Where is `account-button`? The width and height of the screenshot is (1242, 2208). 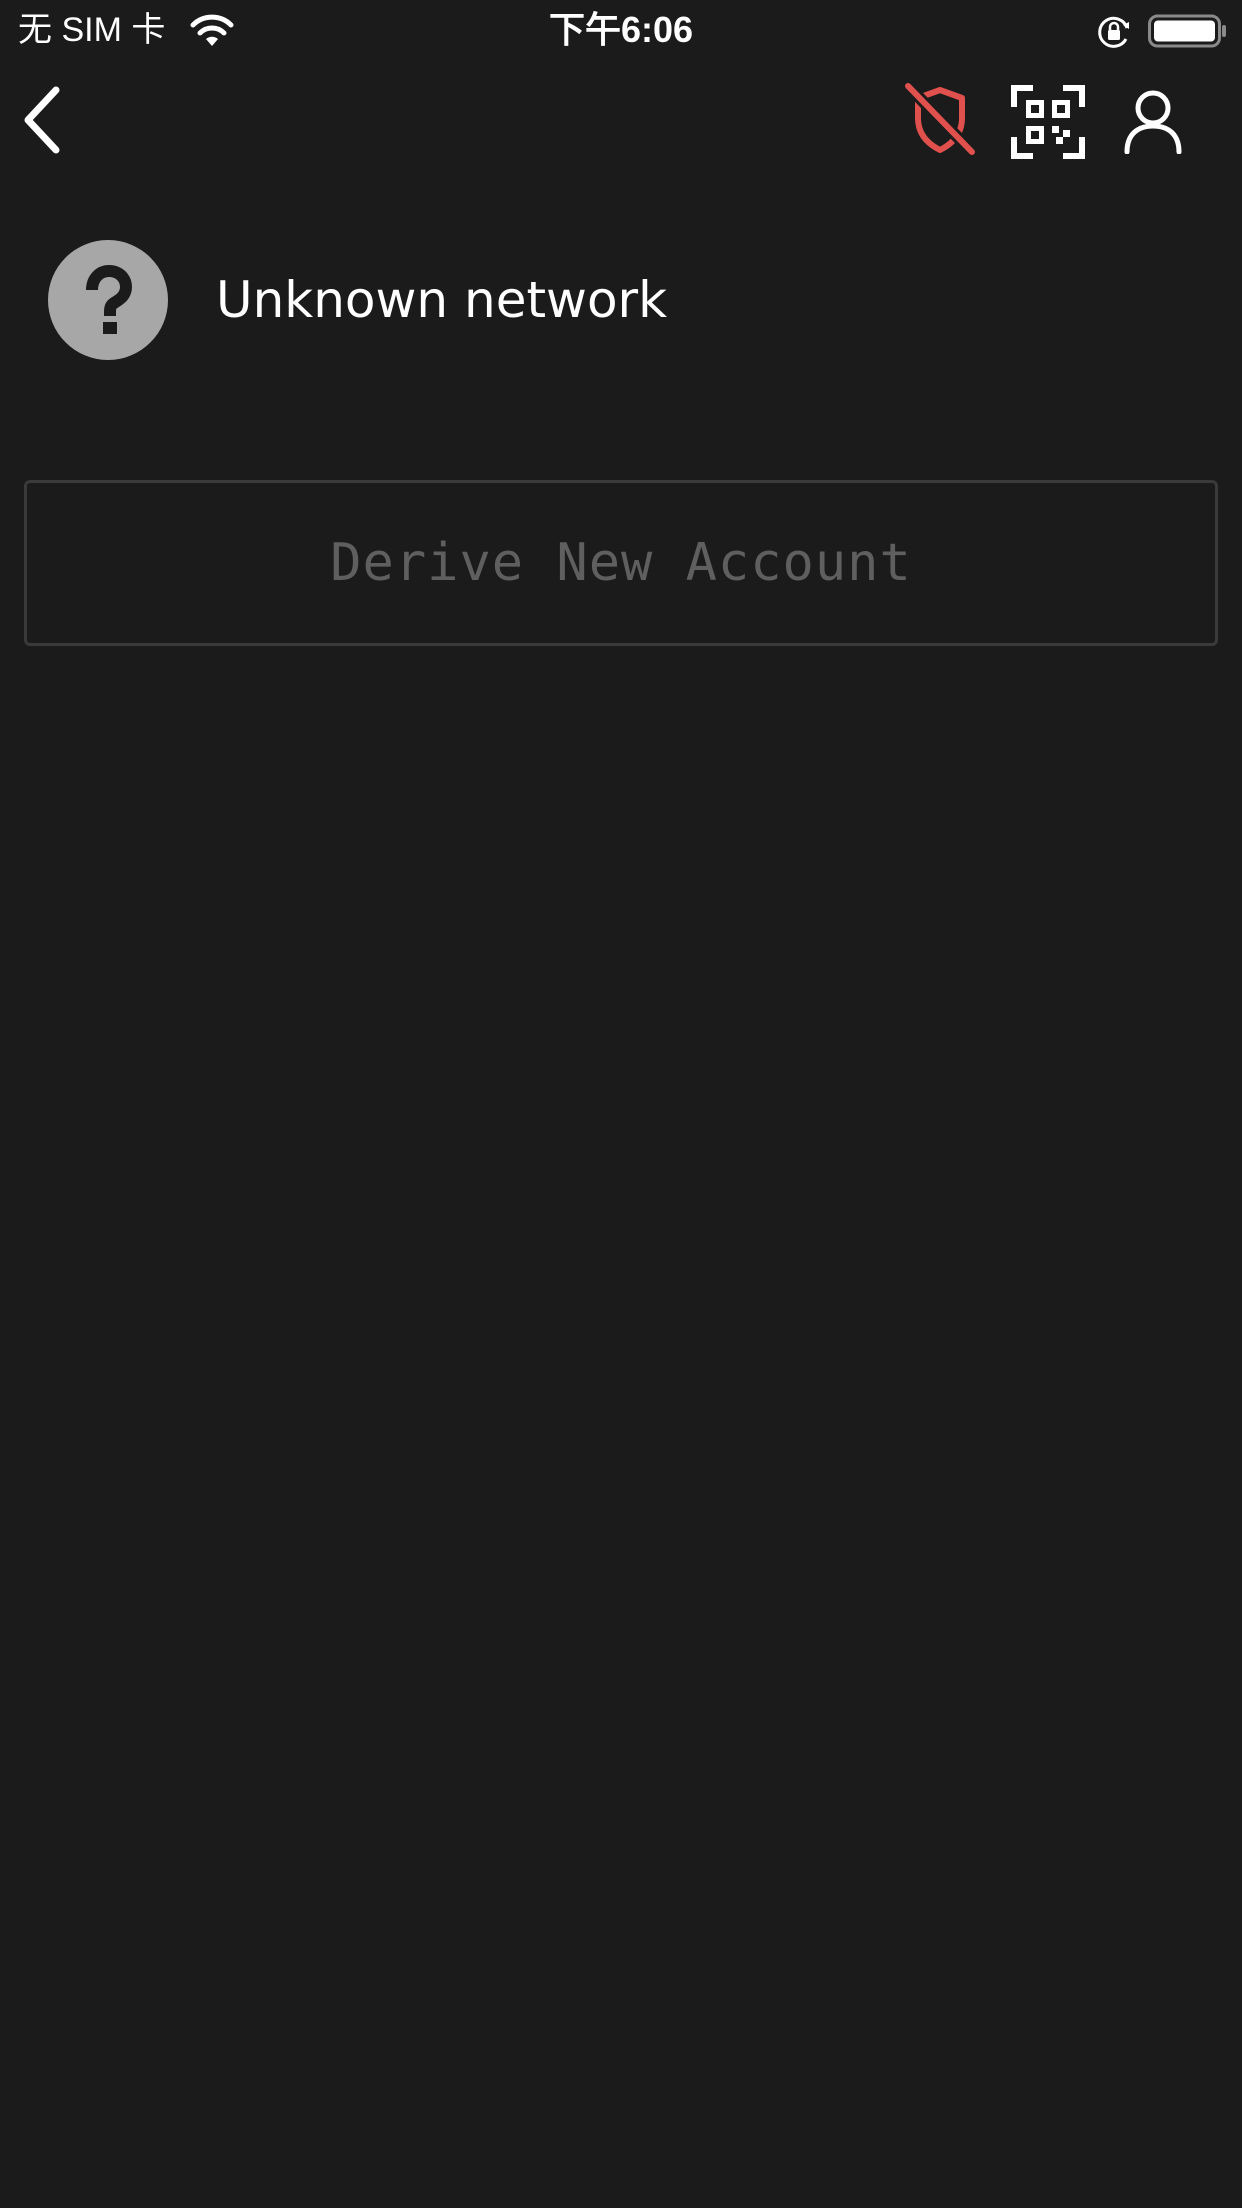 account-button is located at coordinates (1153, 121).